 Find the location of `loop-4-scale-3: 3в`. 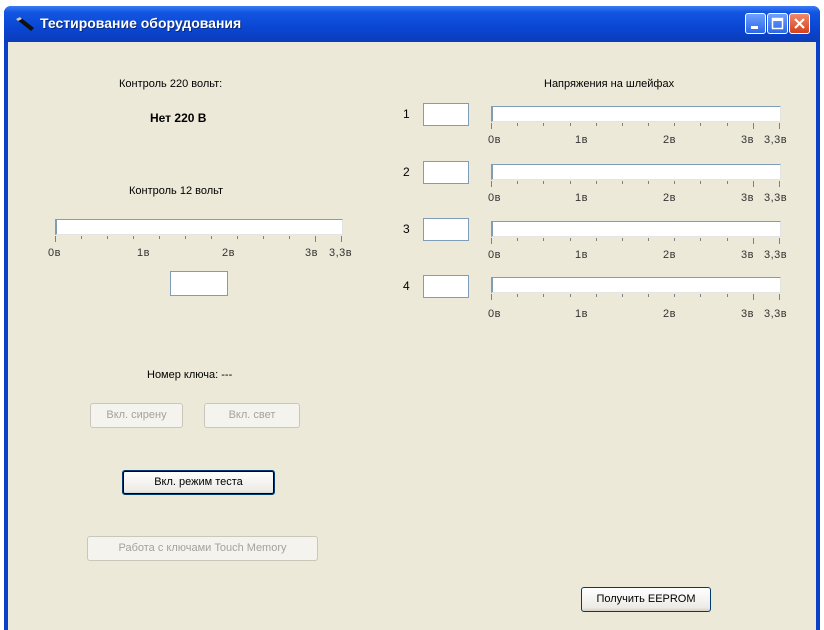

loop-4-scale-3: 3в is located at coordinates (747, 314).